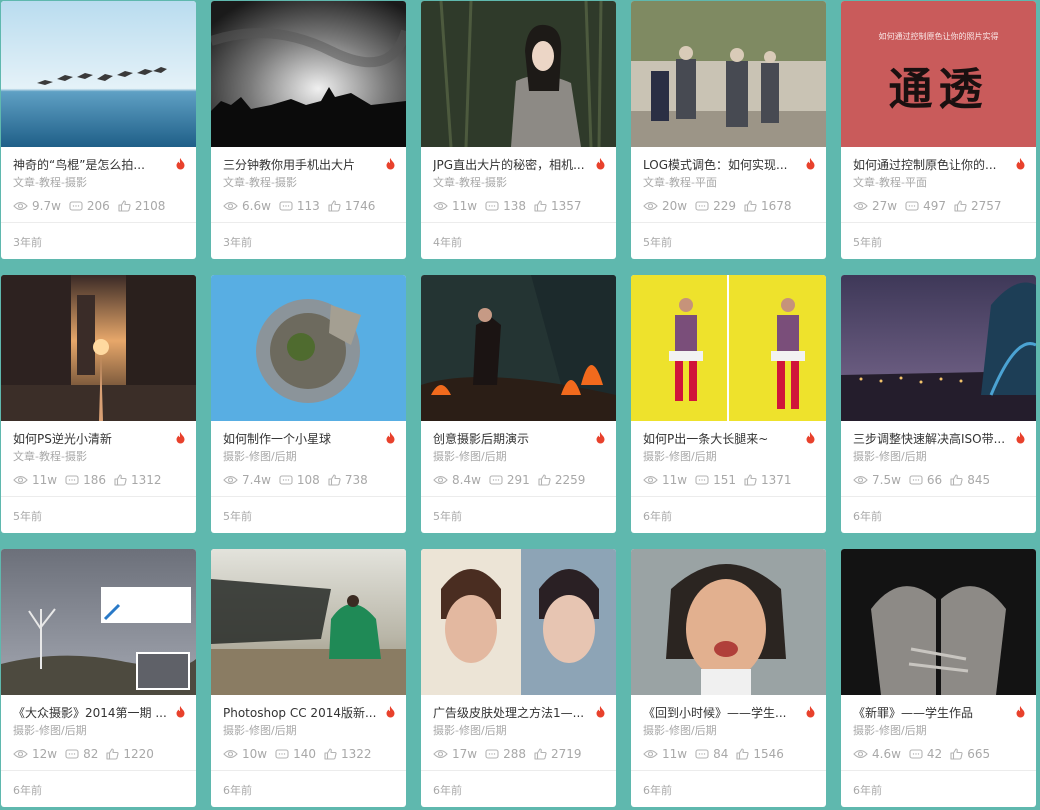  What do you see at coordinates (566, 206) in the screenshot?
I see `likes-count: 1357` at bounding box center [566, 206].